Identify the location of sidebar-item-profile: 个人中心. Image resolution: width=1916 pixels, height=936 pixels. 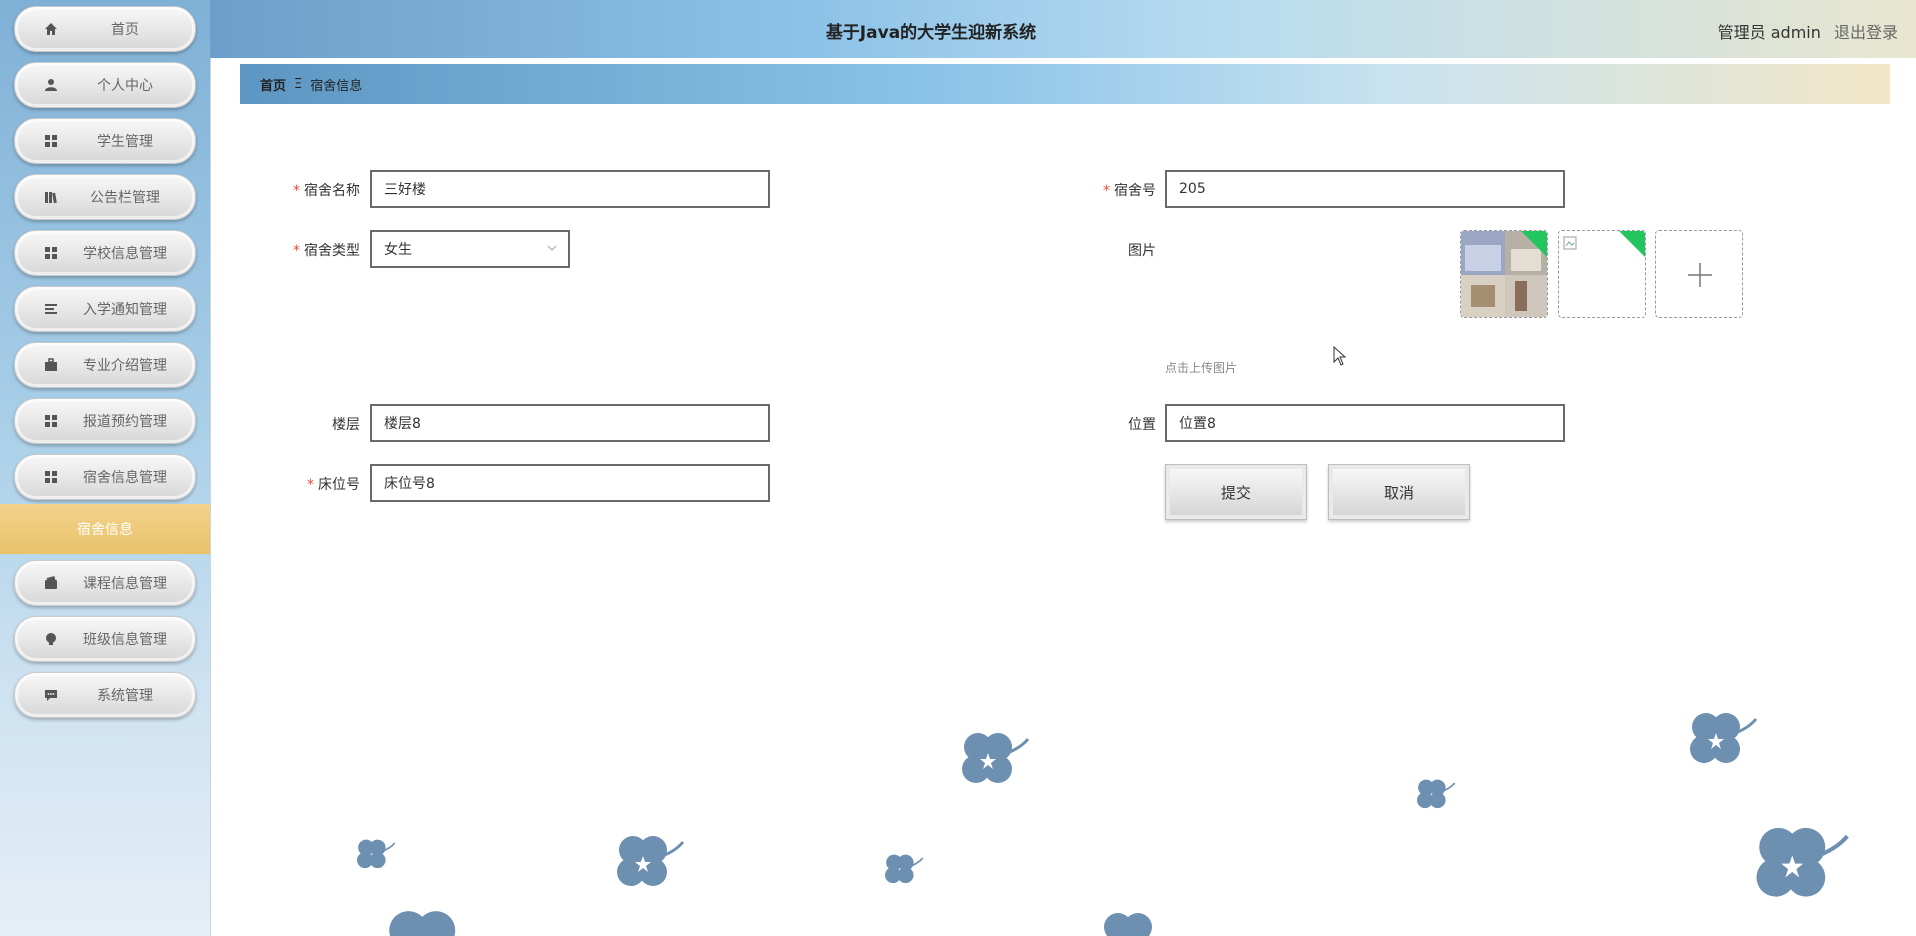
(105, 85).